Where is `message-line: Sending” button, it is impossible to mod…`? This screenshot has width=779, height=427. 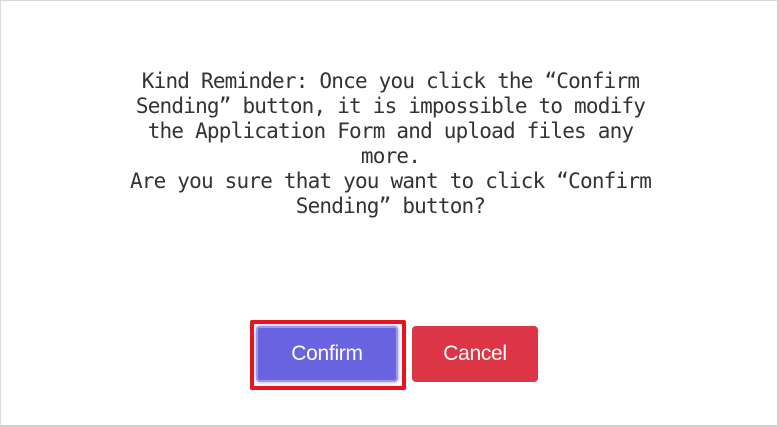 message-line: Sending” button, it is impossible to mod… is located at coordinates (390, 106).